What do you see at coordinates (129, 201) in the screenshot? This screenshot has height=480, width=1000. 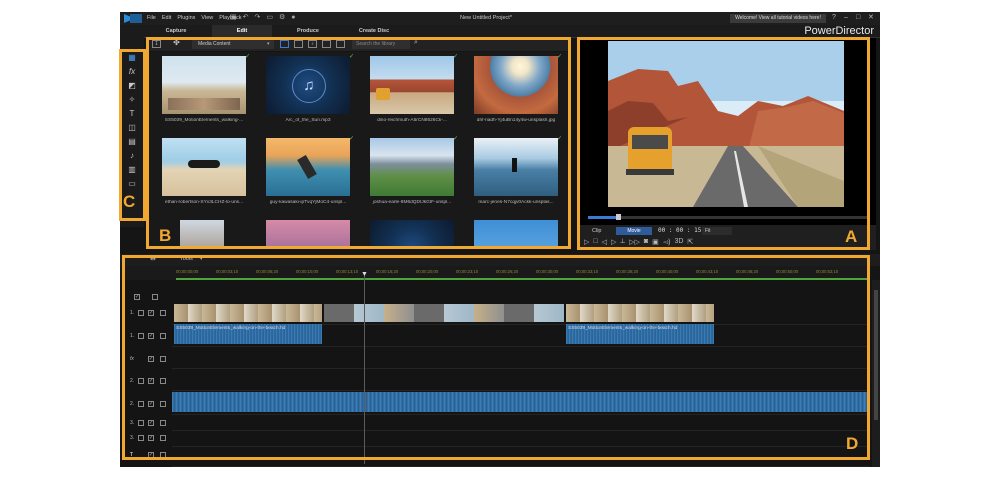 I see `callout-label-c: C` at bounding box center [129, 201].